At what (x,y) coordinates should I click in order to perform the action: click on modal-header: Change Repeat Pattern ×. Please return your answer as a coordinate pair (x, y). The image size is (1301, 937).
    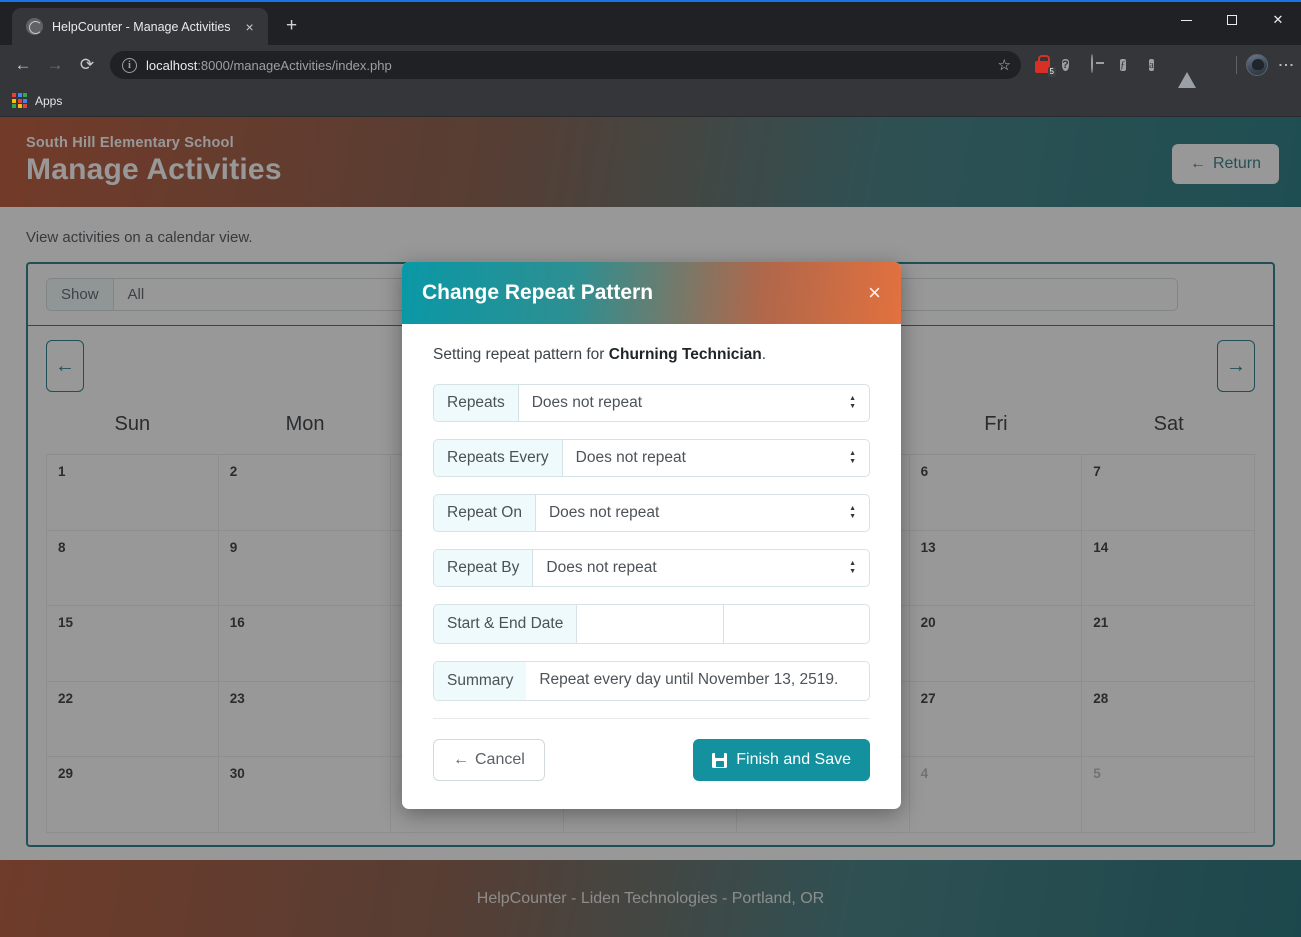
    Looking at the image, I should click on (651, 293).